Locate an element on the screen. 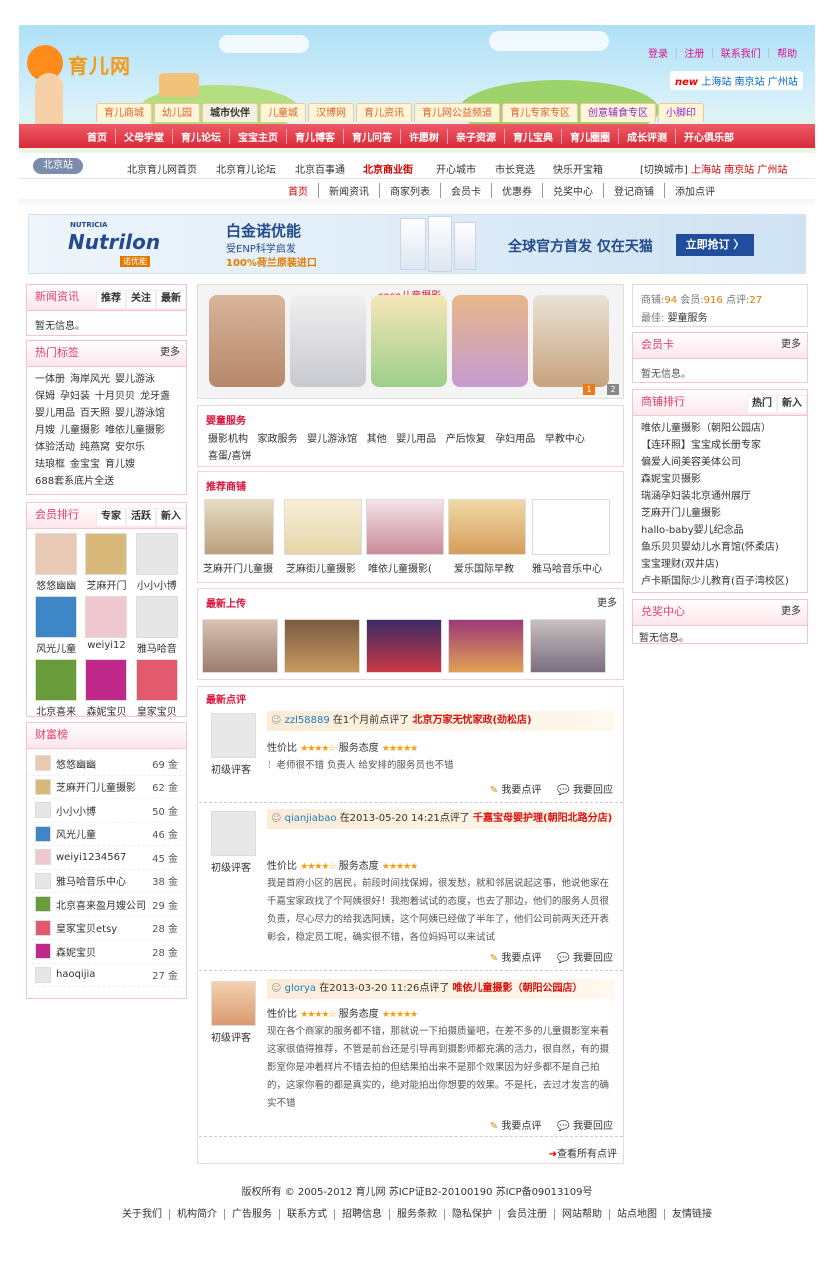  wealth-row: 雅马哈音乐中心 38 金 is located at coordinates (106, 881).